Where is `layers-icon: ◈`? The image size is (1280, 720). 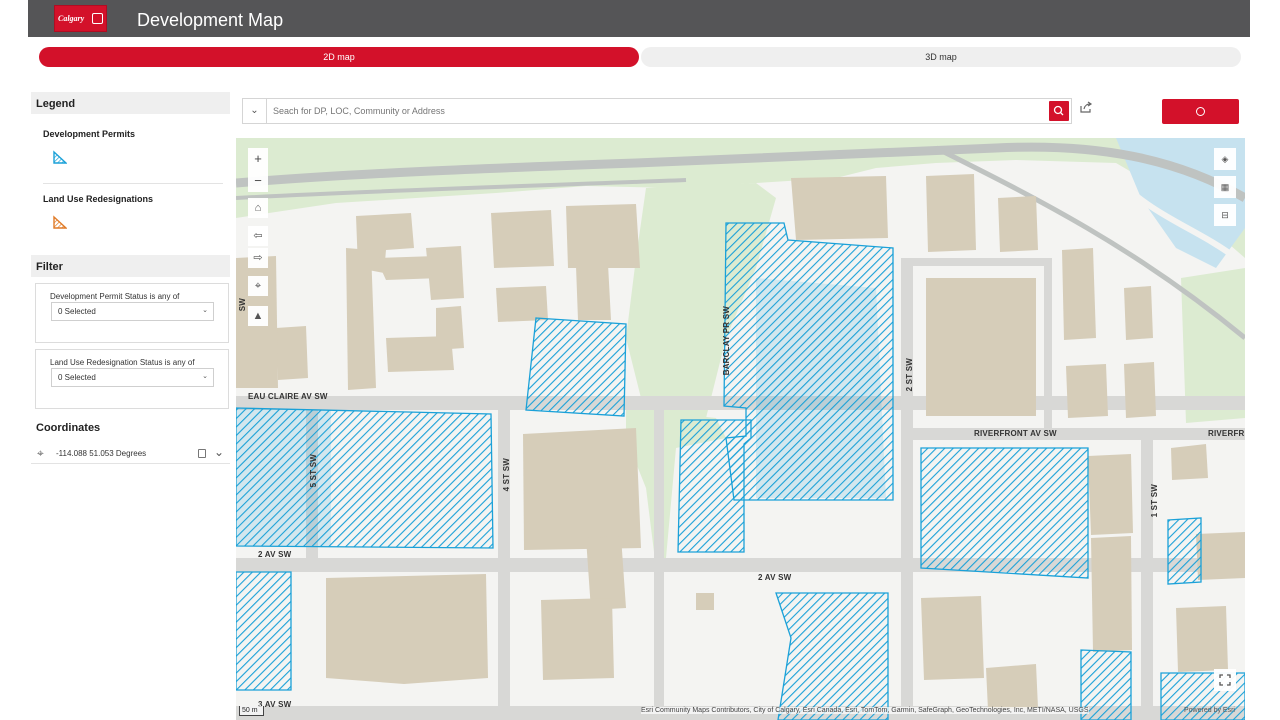 layers-icon: ◈ is located at coordinates (1225, 159).